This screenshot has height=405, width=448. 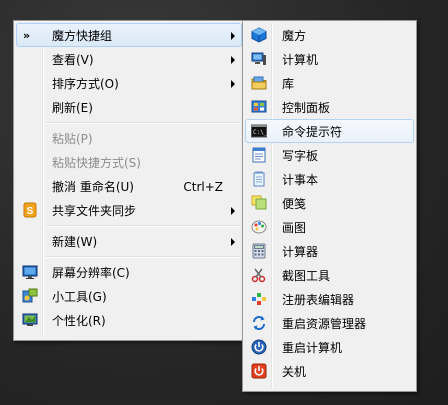 What do you see at coordinates (259, 59) in the screenshot?
I see `computer-icon` at bounding box center [259, 59].